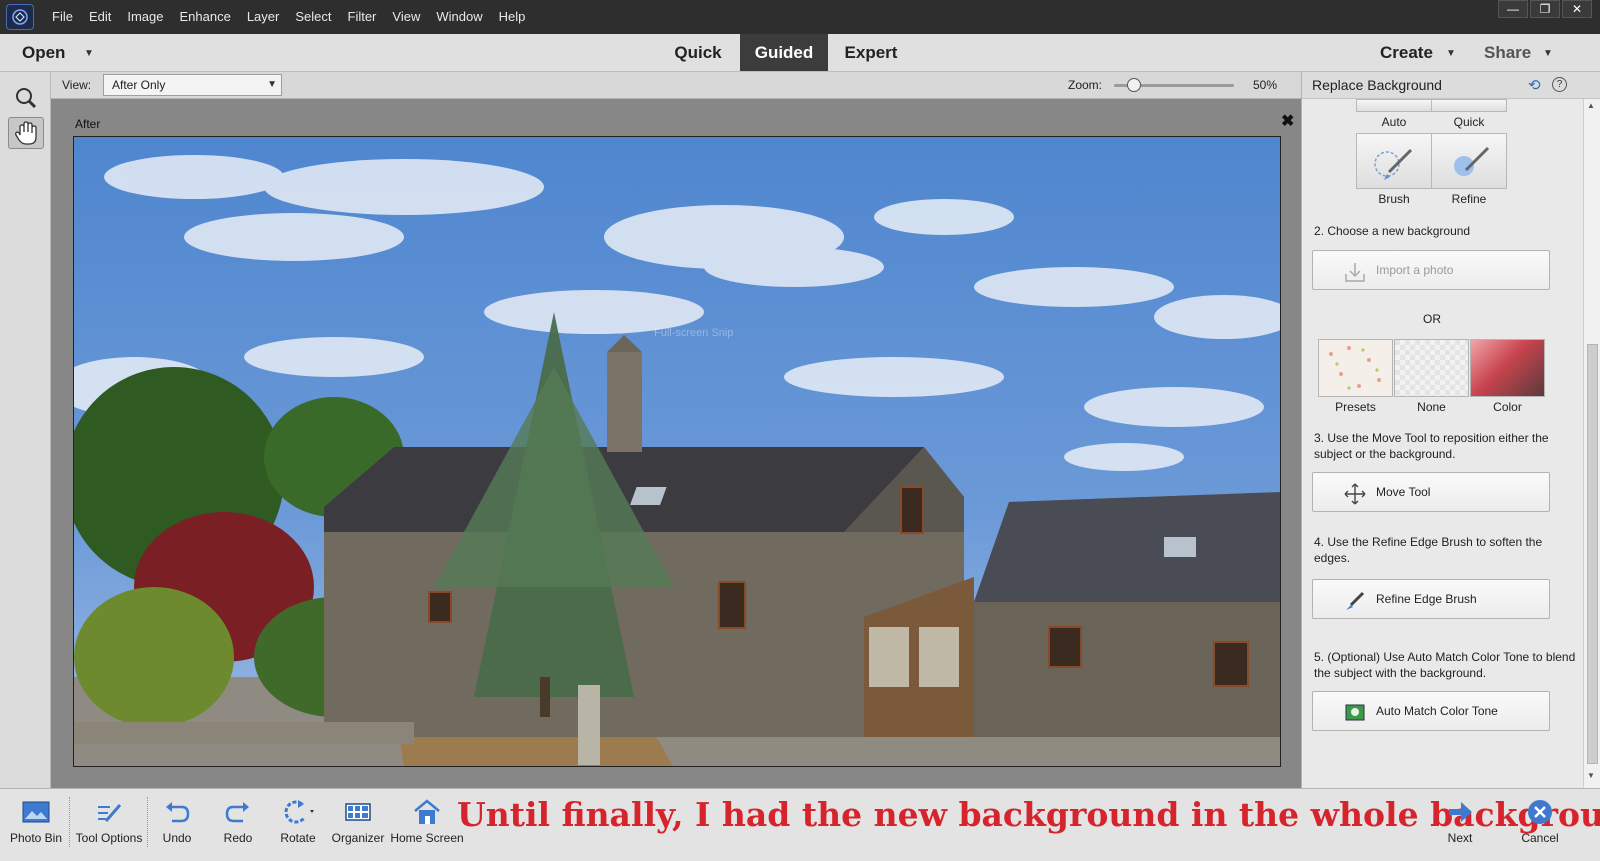 This screenshot has height=861, width=1600. I want to click on home-screen-button: Home Screen, so click(427, 827).